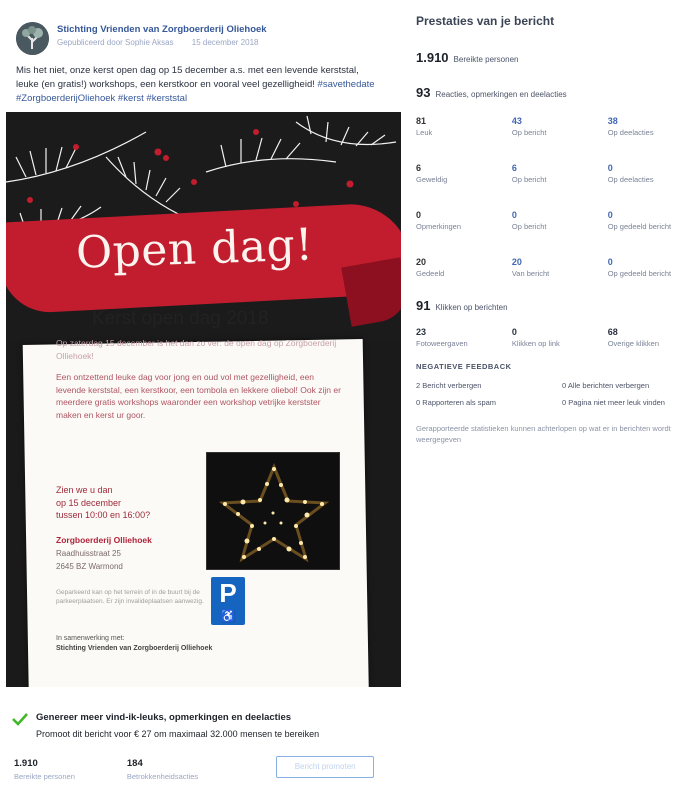 The height and width of the screenshot is (786, 697). What do you see at coordinates (612, 121) in the screenshot?
I see `breakdown-value: 38` at bounding box center [612, 121].